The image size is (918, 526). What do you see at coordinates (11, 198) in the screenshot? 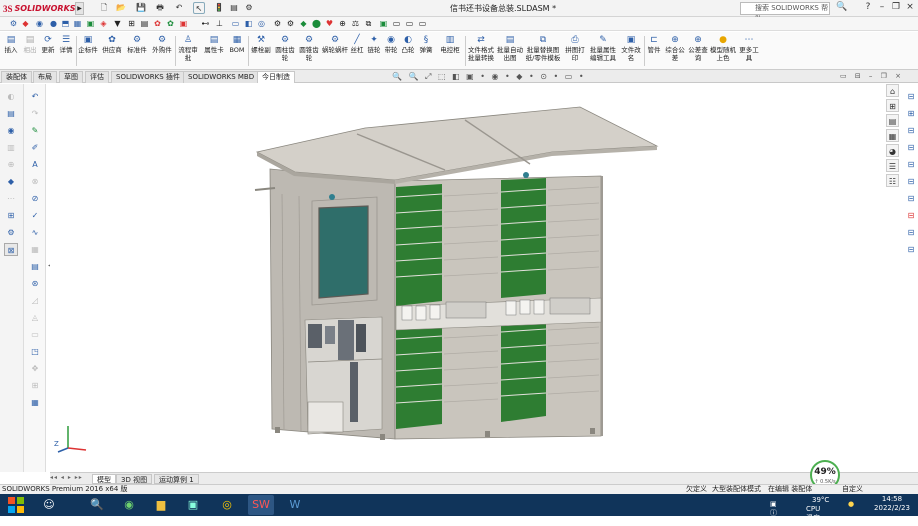
I see `feature-tool-icon: ⋯` at bounding box center [11, 198].